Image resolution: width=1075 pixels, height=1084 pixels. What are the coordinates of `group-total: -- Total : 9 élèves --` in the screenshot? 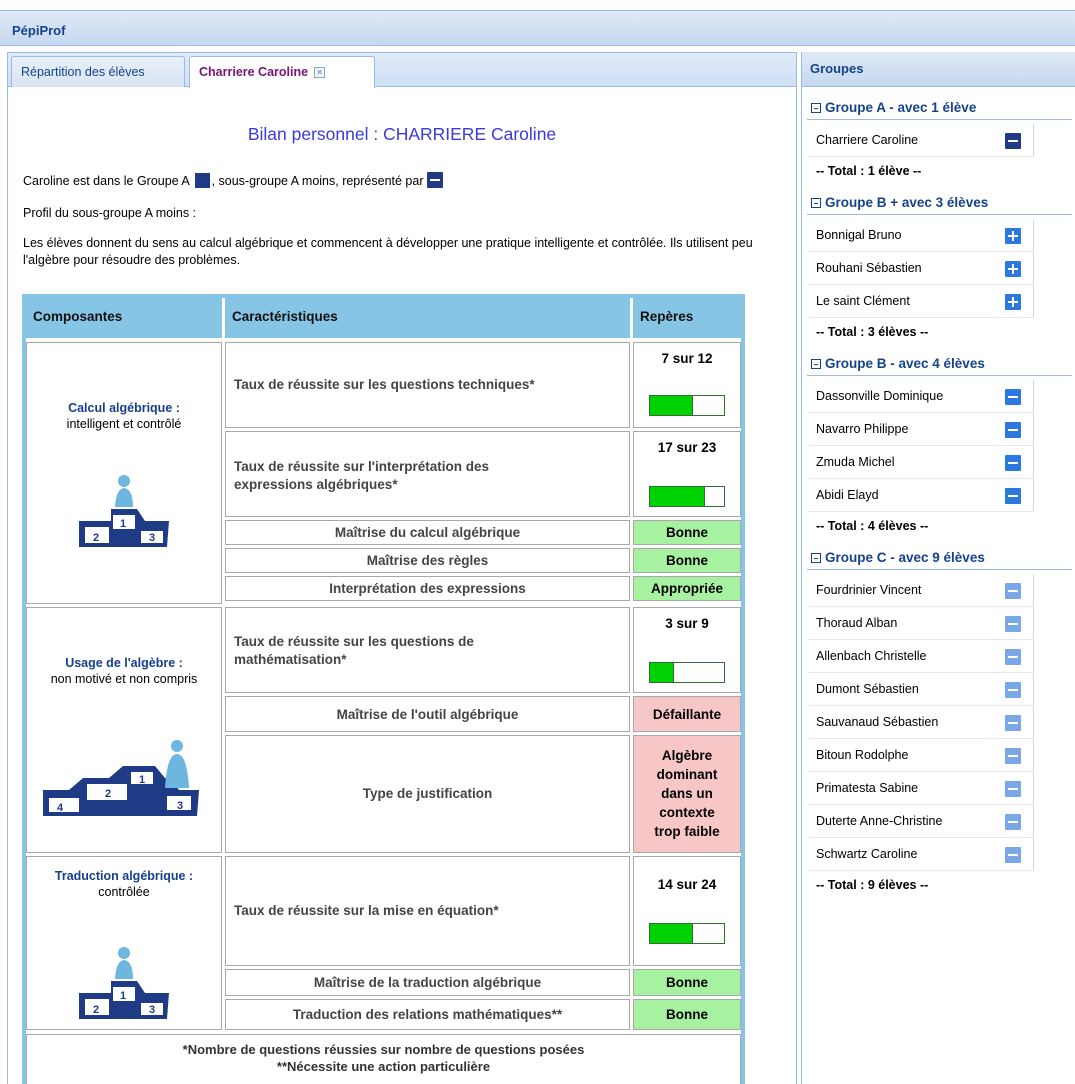 It's located at (872, 885).